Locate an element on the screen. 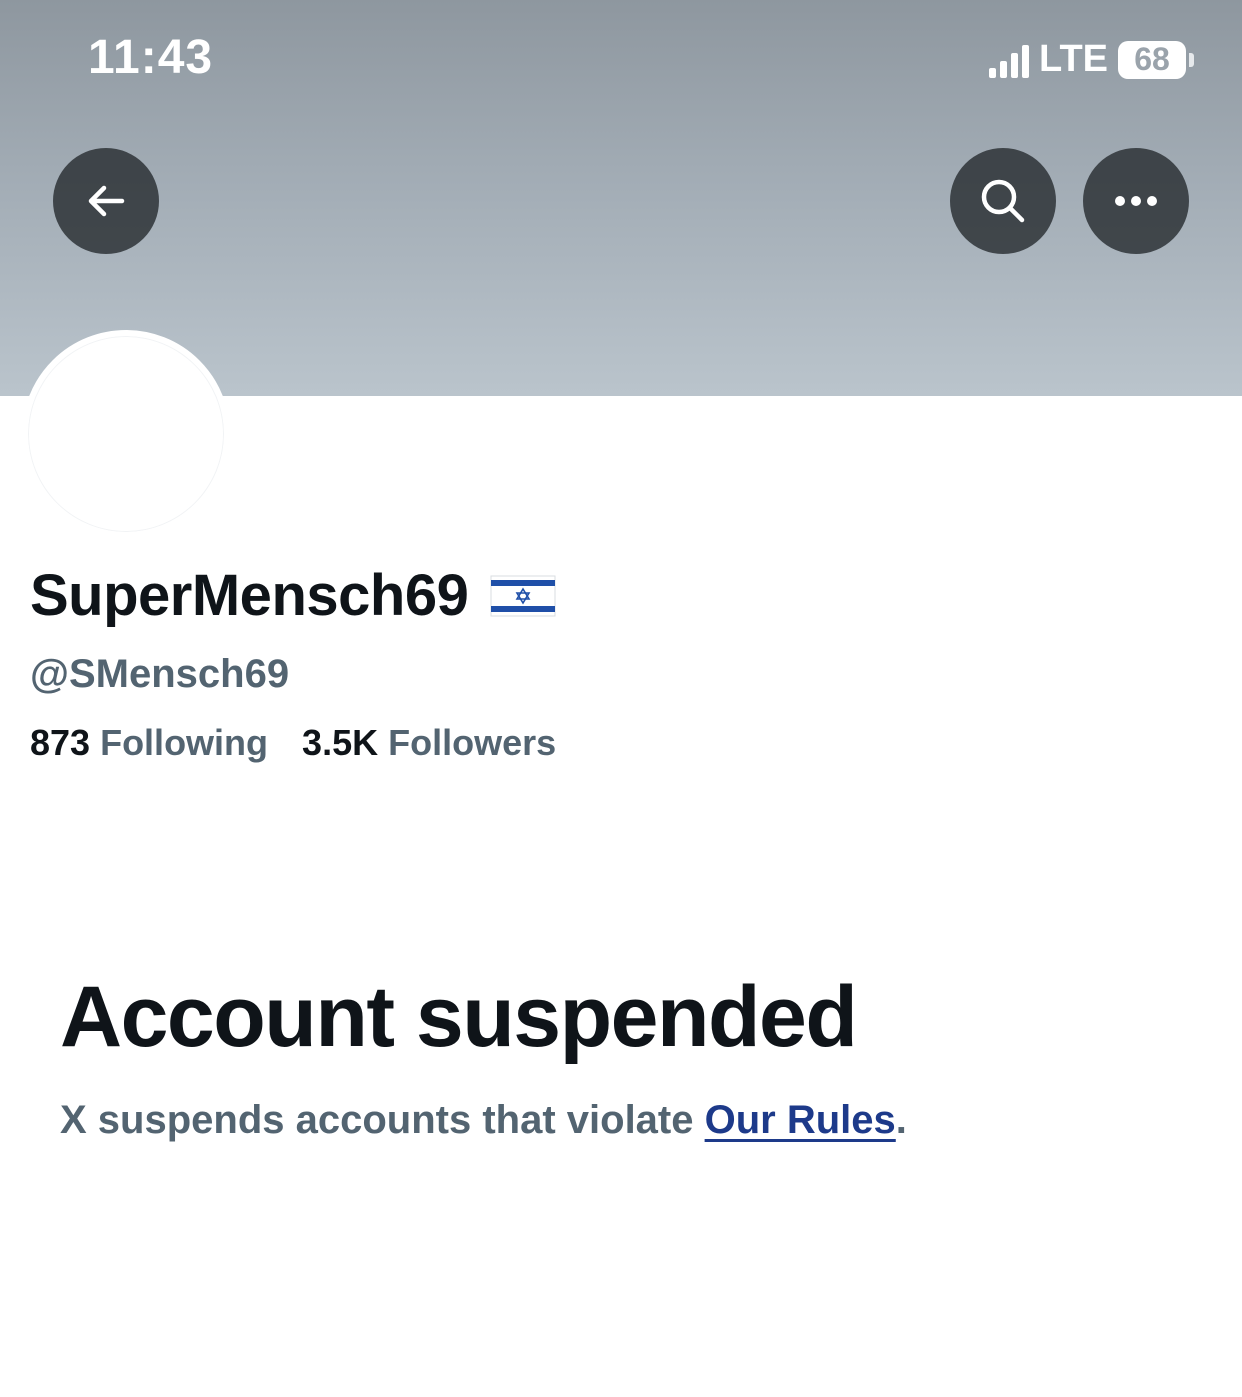  more-horizontal-icon is located at coordinates (1136, 201).